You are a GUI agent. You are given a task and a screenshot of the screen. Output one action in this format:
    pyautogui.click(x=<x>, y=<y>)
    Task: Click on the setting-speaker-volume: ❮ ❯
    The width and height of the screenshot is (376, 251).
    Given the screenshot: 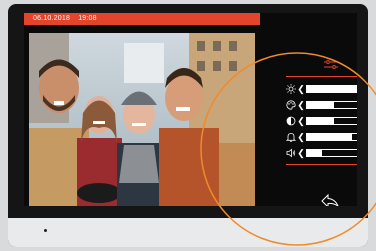 What is the action you would take?
    pyautogui.click(x=321, y=153)
    